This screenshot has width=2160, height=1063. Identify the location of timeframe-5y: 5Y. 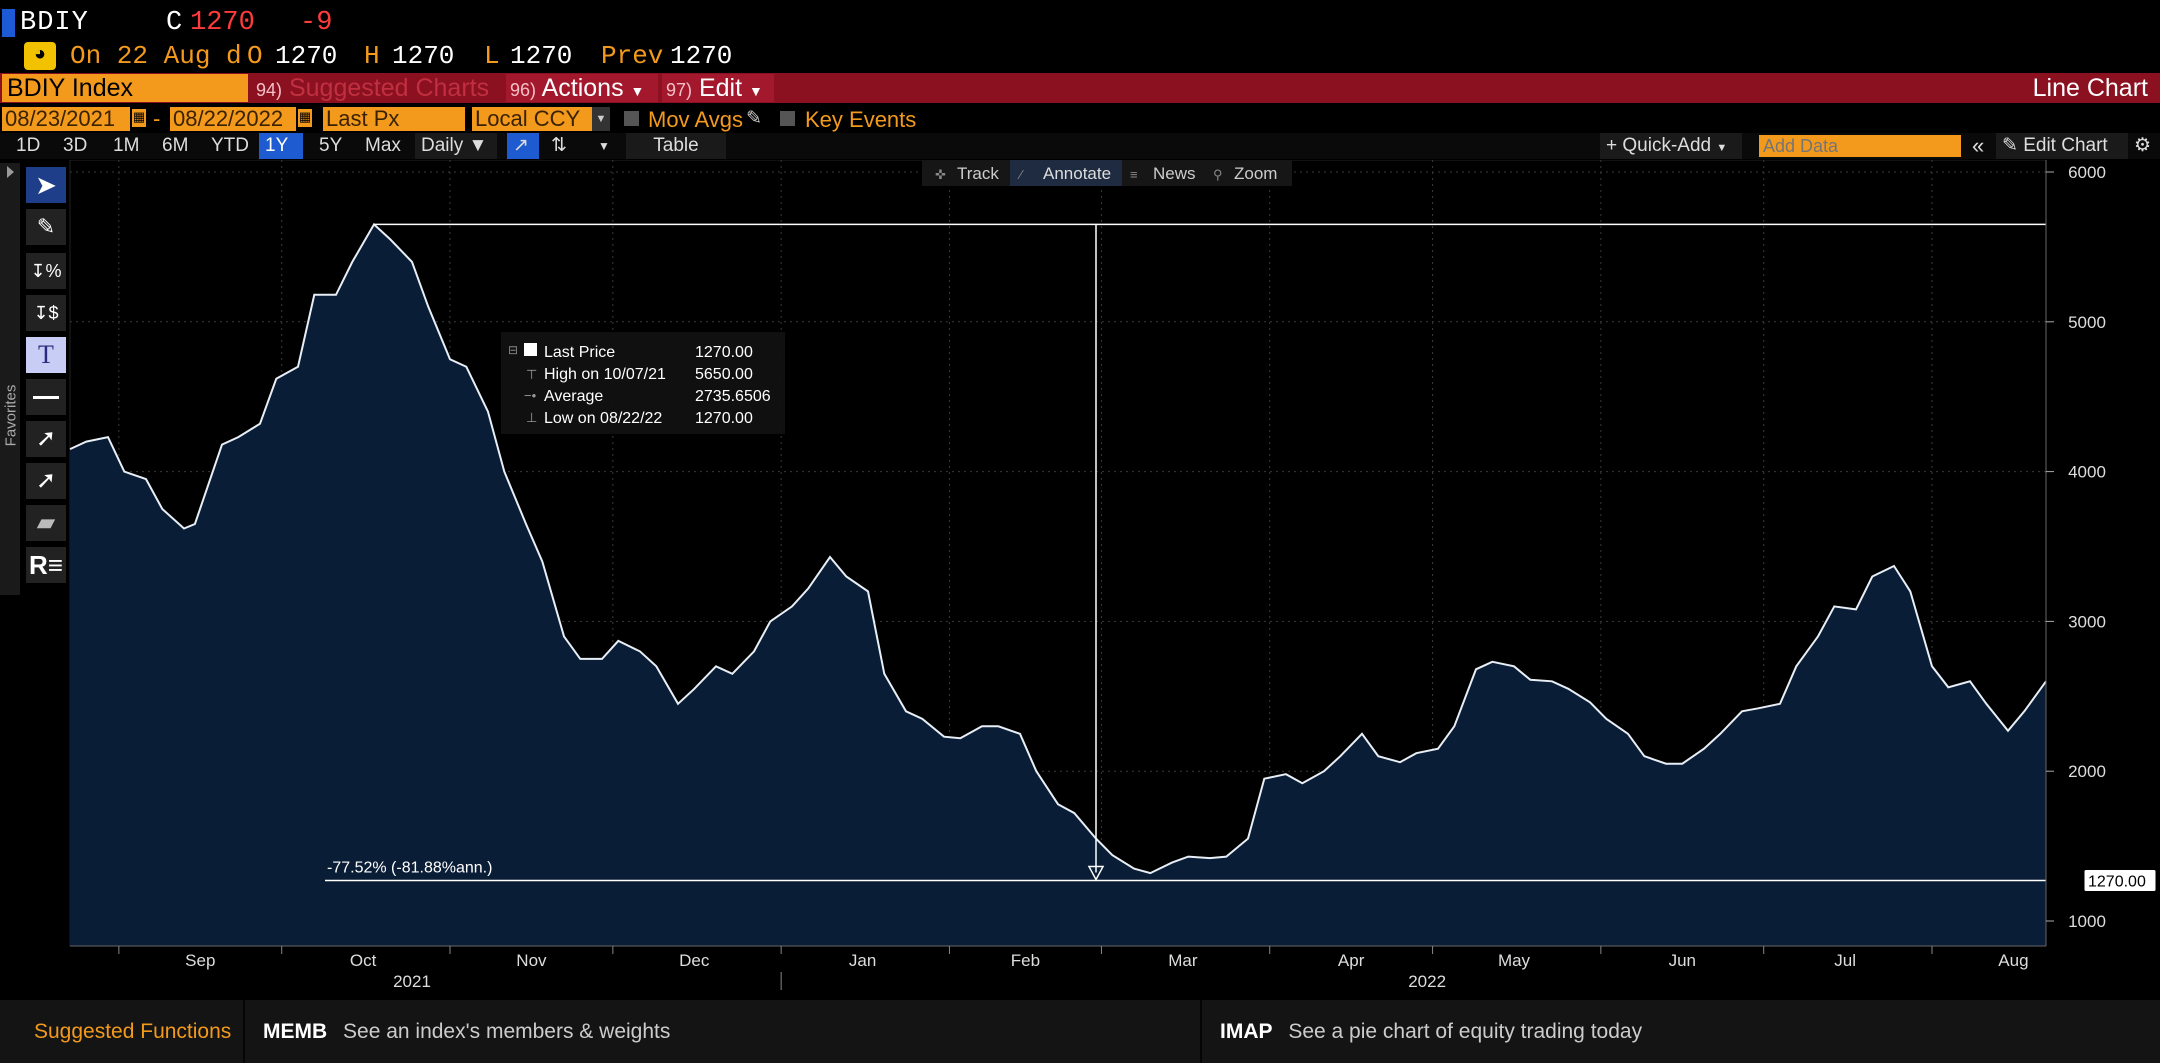
(330, 146).